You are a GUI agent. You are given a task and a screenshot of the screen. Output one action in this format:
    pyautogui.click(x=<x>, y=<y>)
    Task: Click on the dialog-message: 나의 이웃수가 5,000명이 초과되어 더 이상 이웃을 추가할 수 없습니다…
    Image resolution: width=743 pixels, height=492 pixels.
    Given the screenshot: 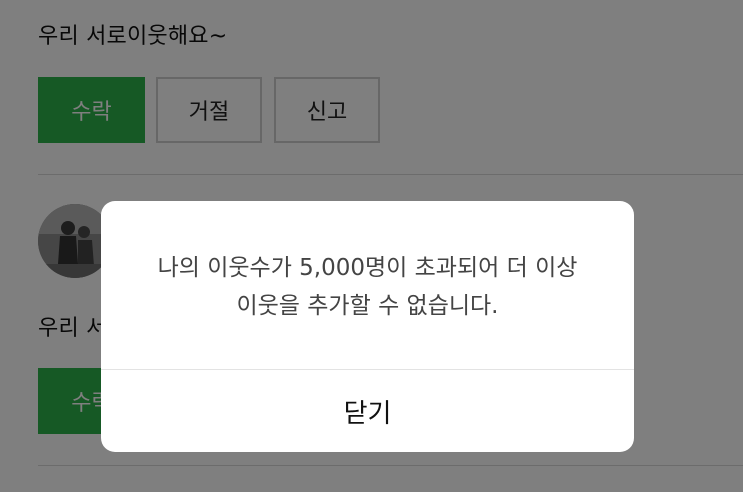 What is the action you would take?
    pyautogui.click(x=367, y=287)
    